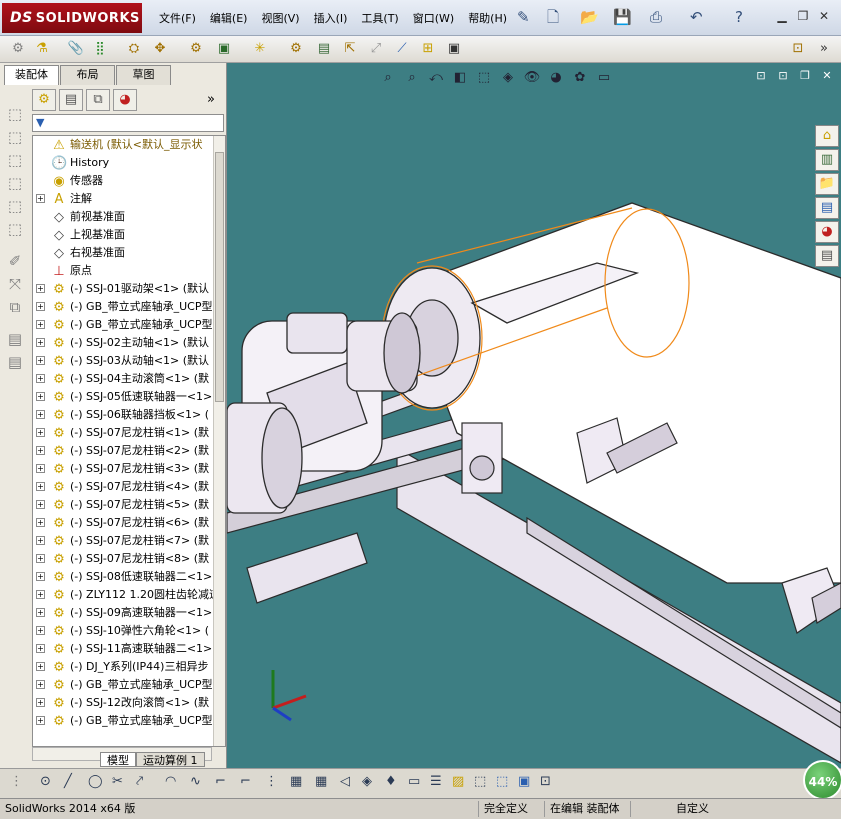 The image size is (841, 819). What do you see at coordinates (31, 75) in the screenshot?
I see `tab-assembly: 装配体` at bounding box center [31, 75].